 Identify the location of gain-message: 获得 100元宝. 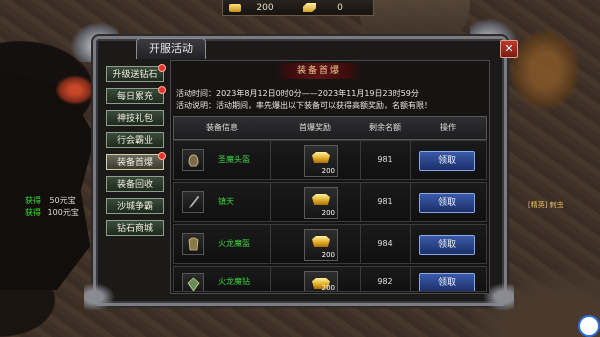
(52, 212).